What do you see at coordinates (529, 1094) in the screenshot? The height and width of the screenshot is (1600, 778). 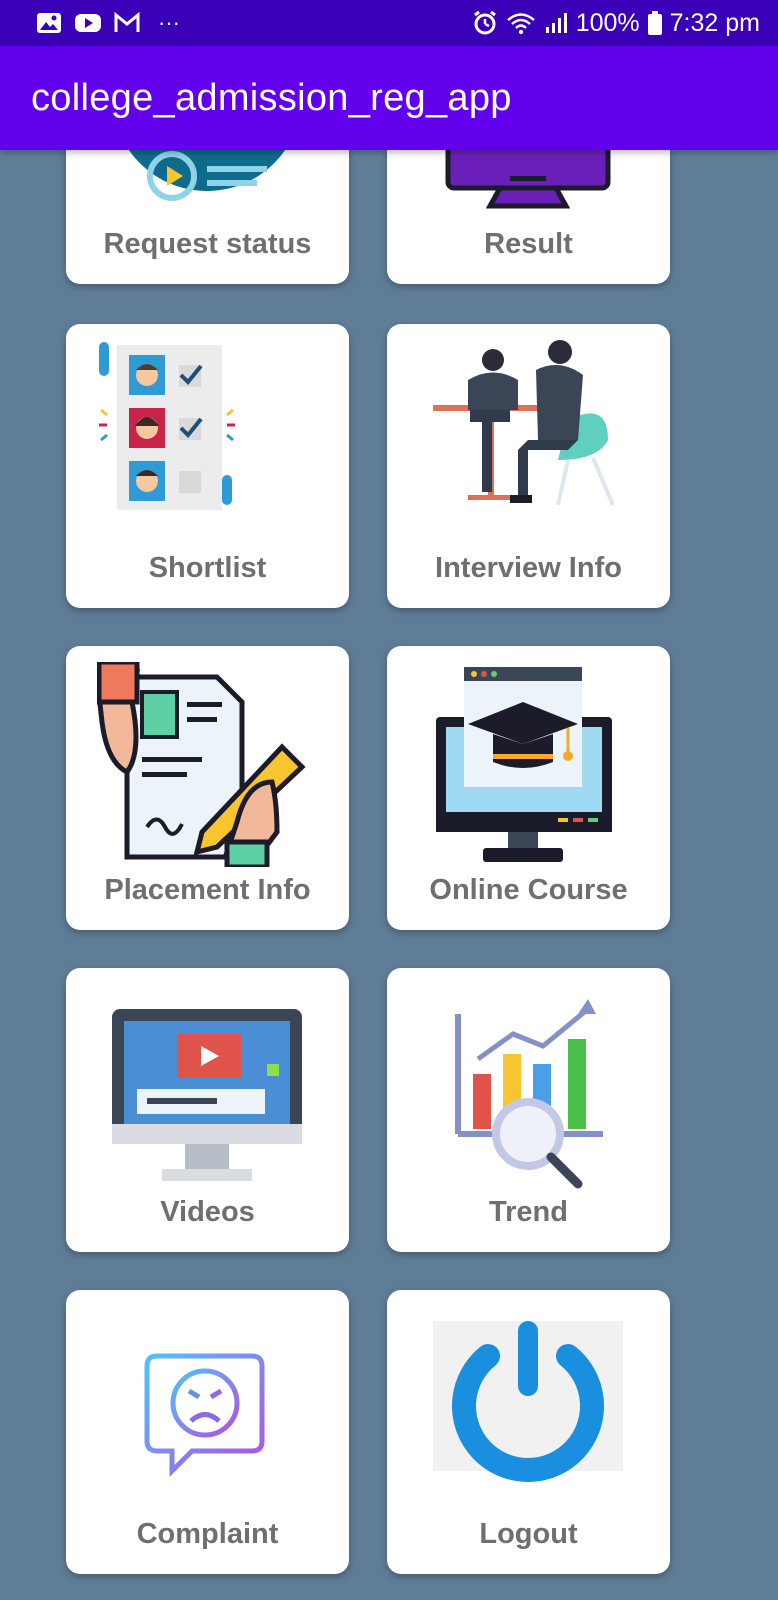 I see `trend-chart-icon` at bounding box center [529, 1094].